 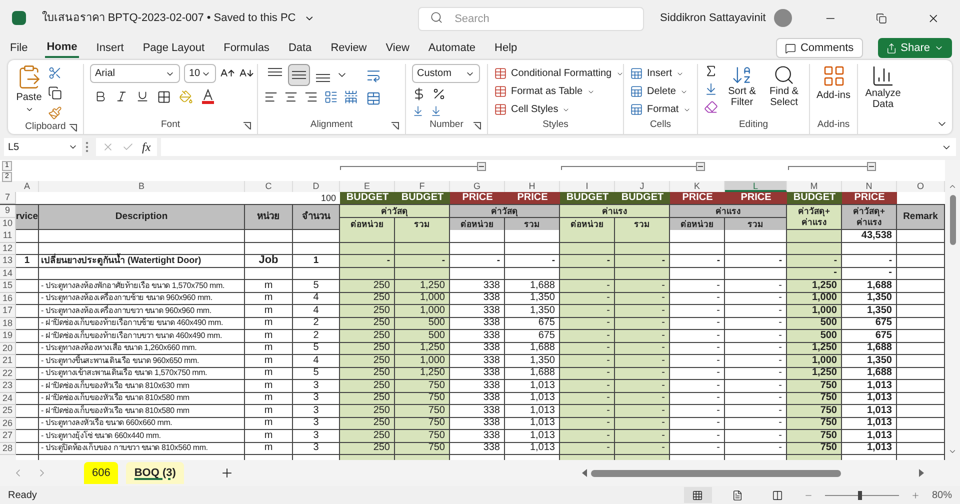 I want to click on autosum-icon, so click(x=711, y=71).